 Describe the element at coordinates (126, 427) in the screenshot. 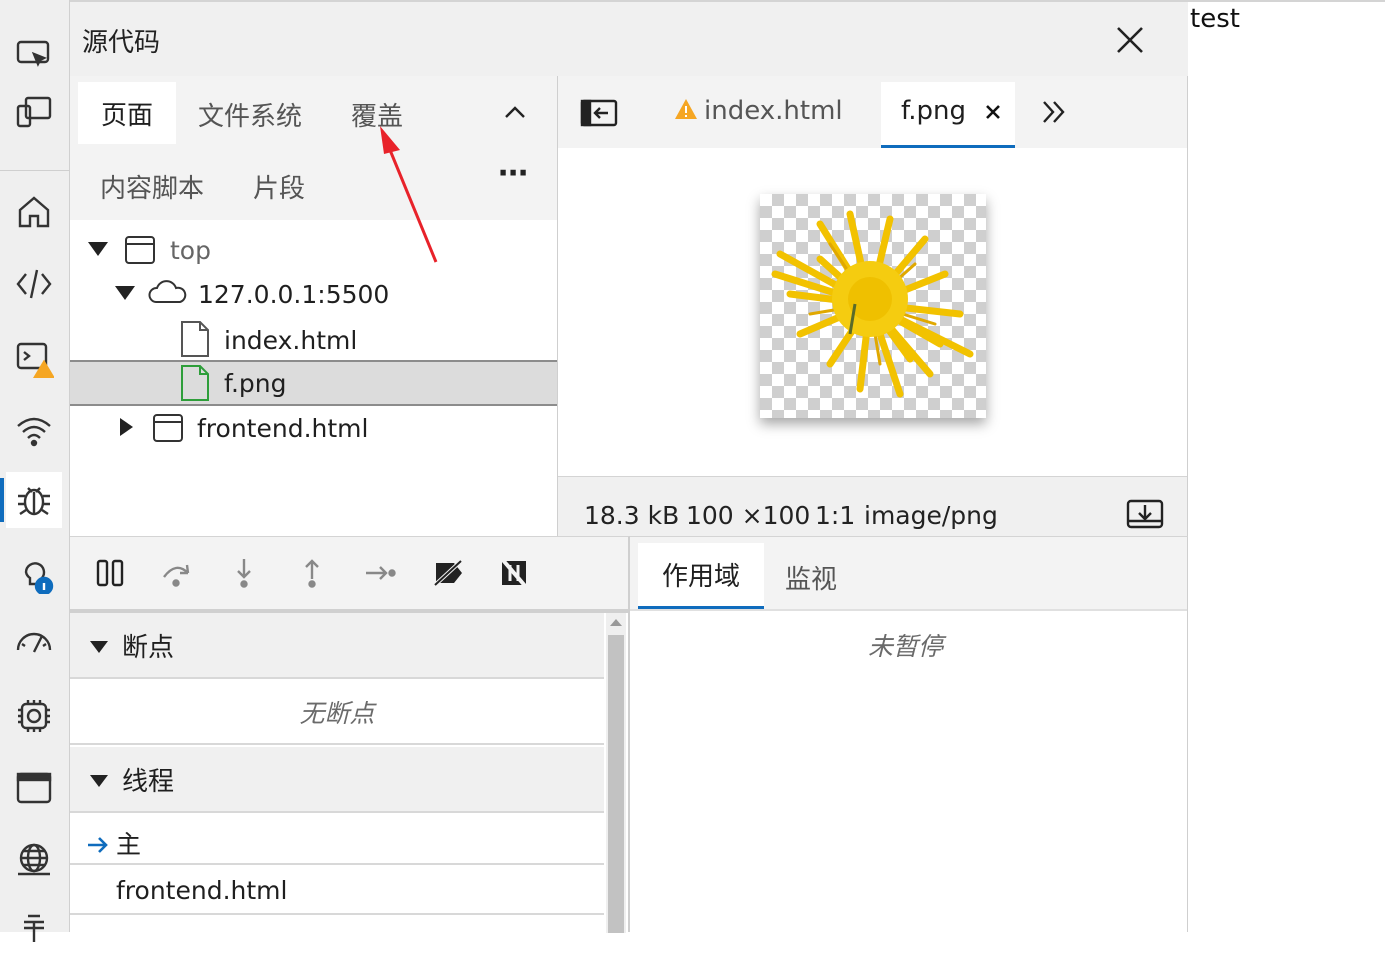

I see `expand-right-icon` at that location.